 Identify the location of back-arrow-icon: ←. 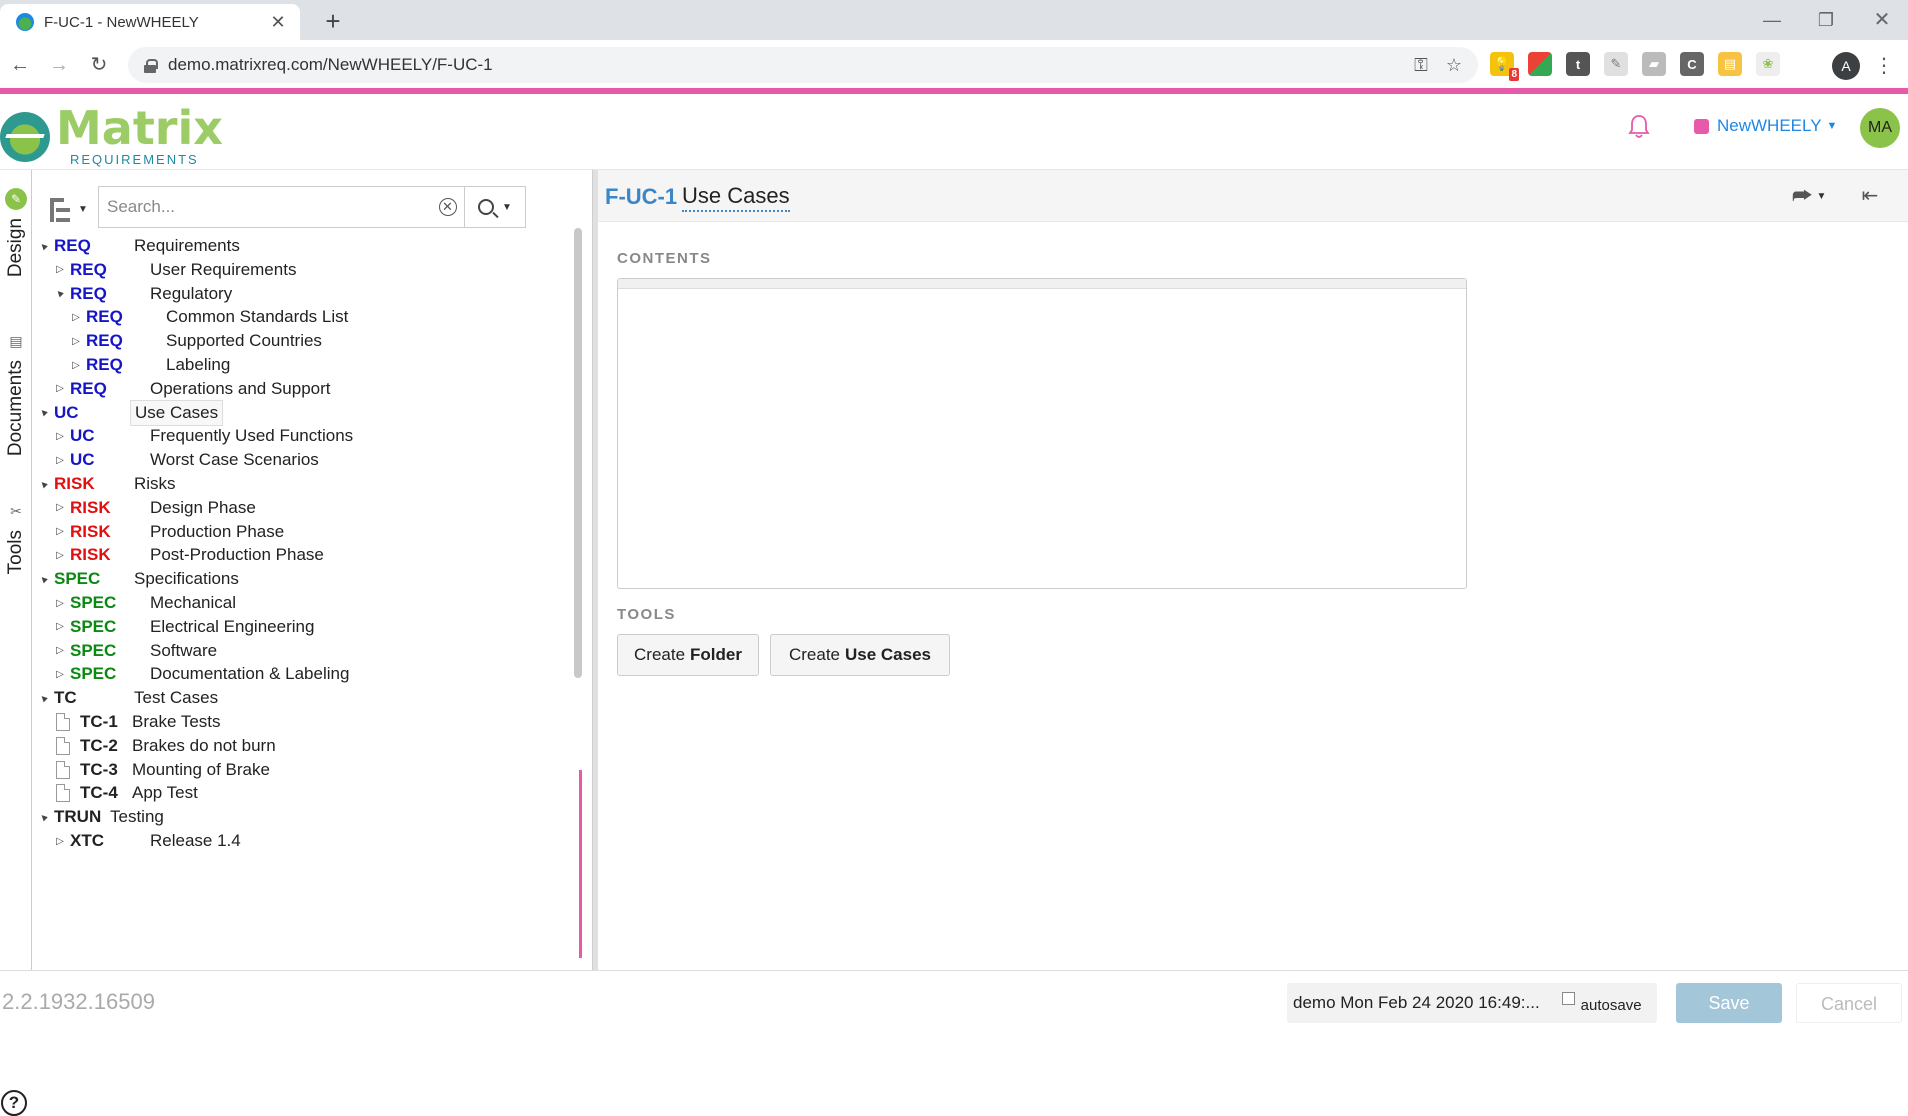
(20, 65).